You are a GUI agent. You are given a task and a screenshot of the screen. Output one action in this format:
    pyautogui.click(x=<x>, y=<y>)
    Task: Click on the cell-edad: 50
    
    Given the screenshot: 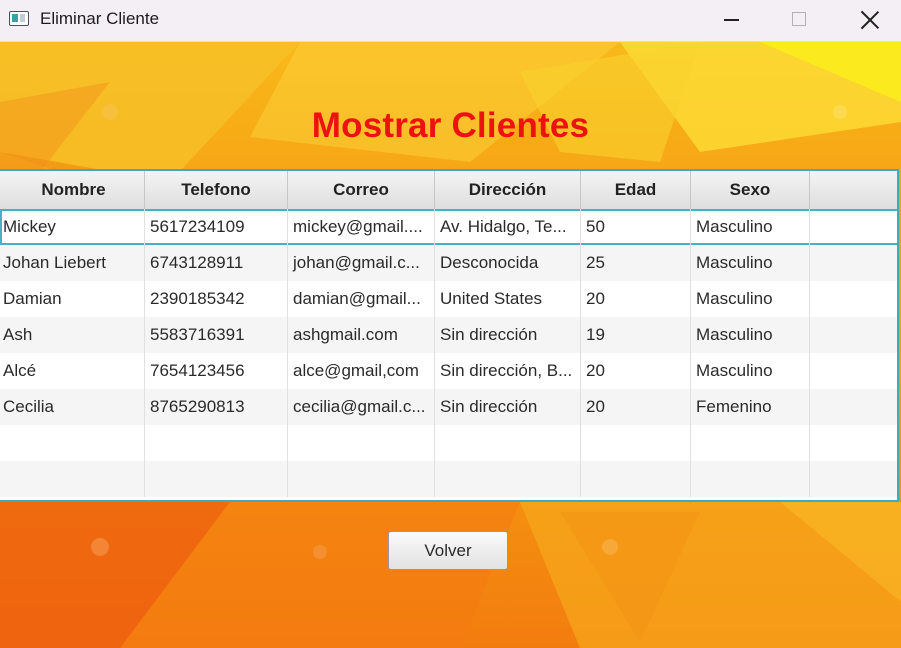 What is the action you would take?
    pyautogui.click(x=636, y=227)
    